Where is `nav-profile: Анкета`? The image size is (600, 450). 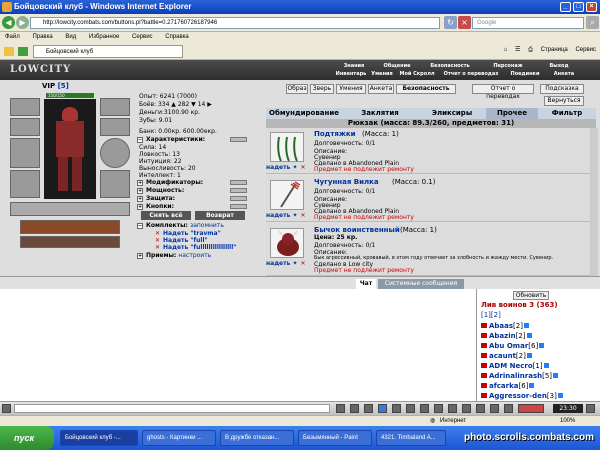
nav-profile: Анкета is located at coordinates (564, 74).